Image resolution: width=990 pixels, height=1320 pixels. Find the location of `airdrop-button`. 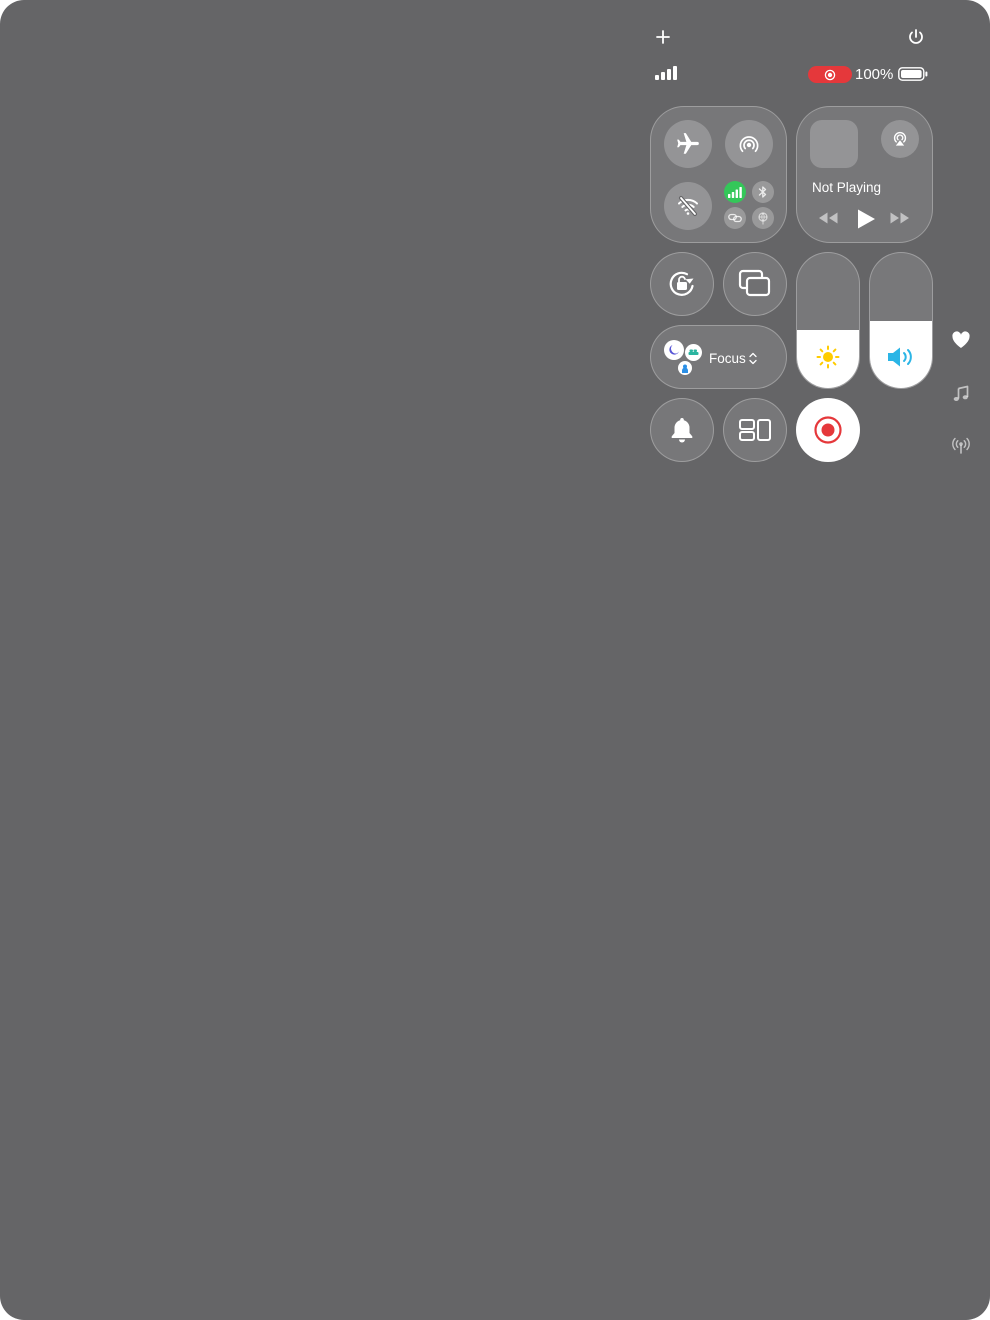

airdrop-button is located at coordinates (749, 144).